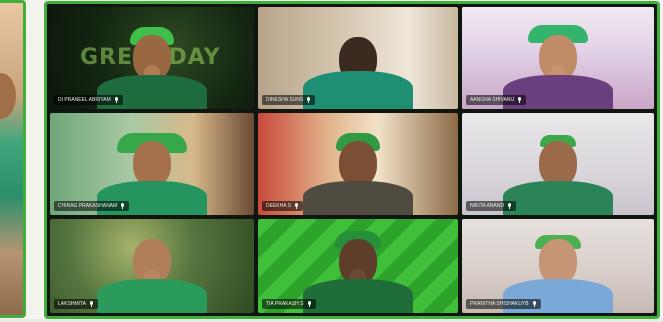 The width and height of the screenshot is (663, 322). I want to click on participant-tile-5: DEEKHA S, so click(358, 164).